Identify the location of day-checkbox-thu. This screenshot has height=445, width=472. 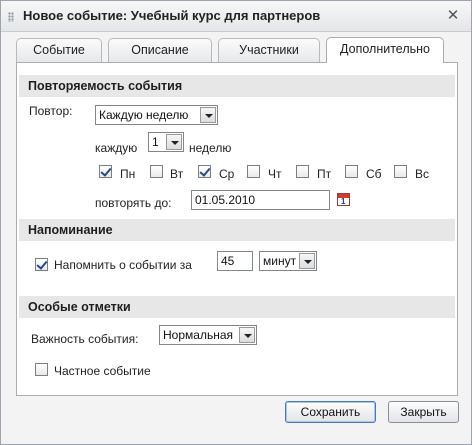
(253, 171).